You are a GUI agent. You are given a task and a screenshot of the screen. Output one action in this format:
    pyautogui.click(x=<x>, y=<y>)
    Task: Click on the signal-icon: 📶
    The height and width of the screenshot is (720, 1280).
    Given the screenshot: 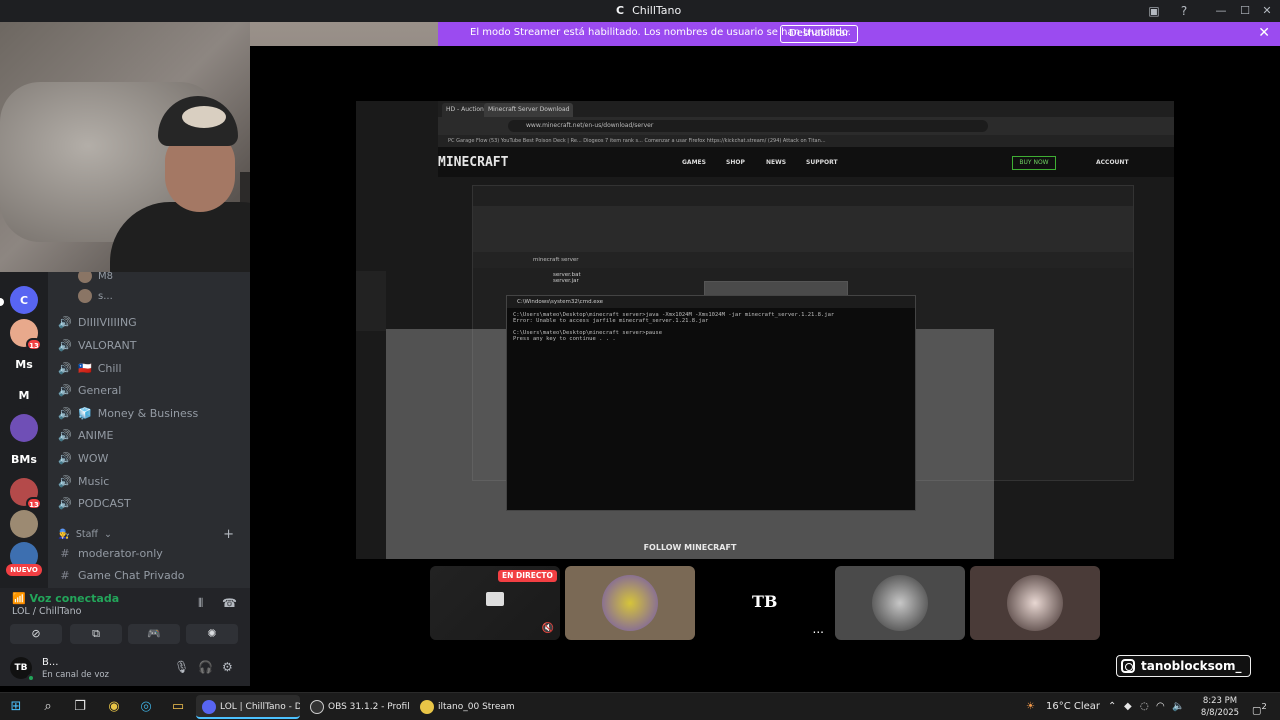 What is the action you would take?
    pyautogui.click(x=19, y=598)
    